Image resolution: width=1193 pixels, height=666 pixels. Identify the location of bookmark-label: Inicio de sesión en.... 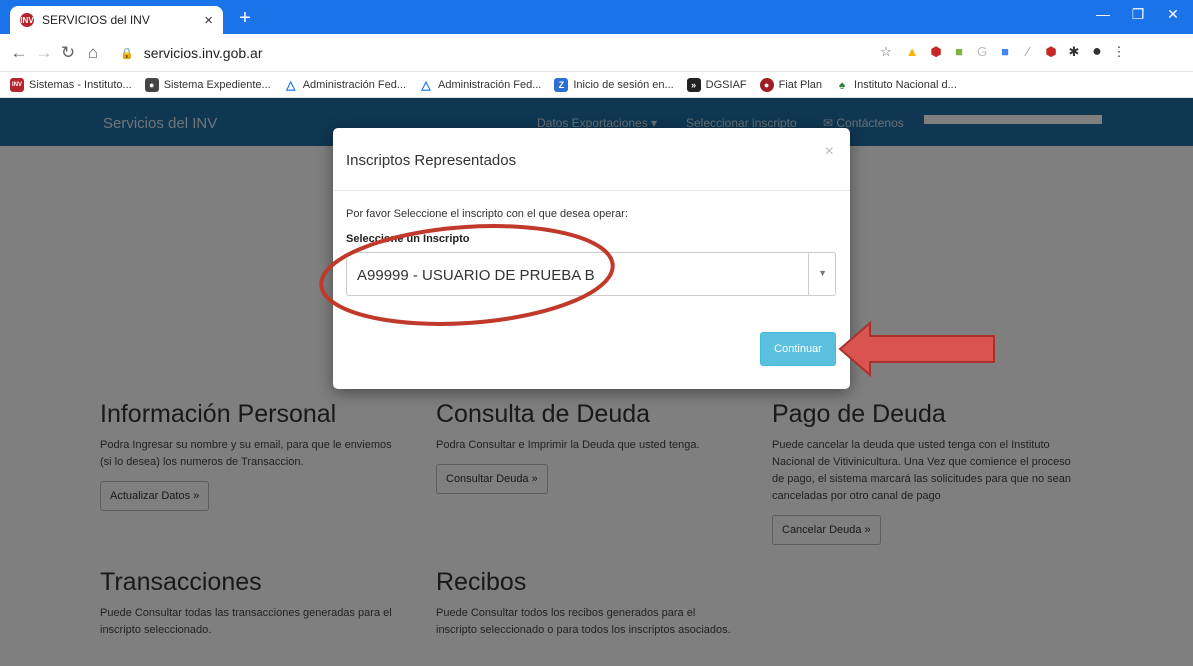
(623, 84).